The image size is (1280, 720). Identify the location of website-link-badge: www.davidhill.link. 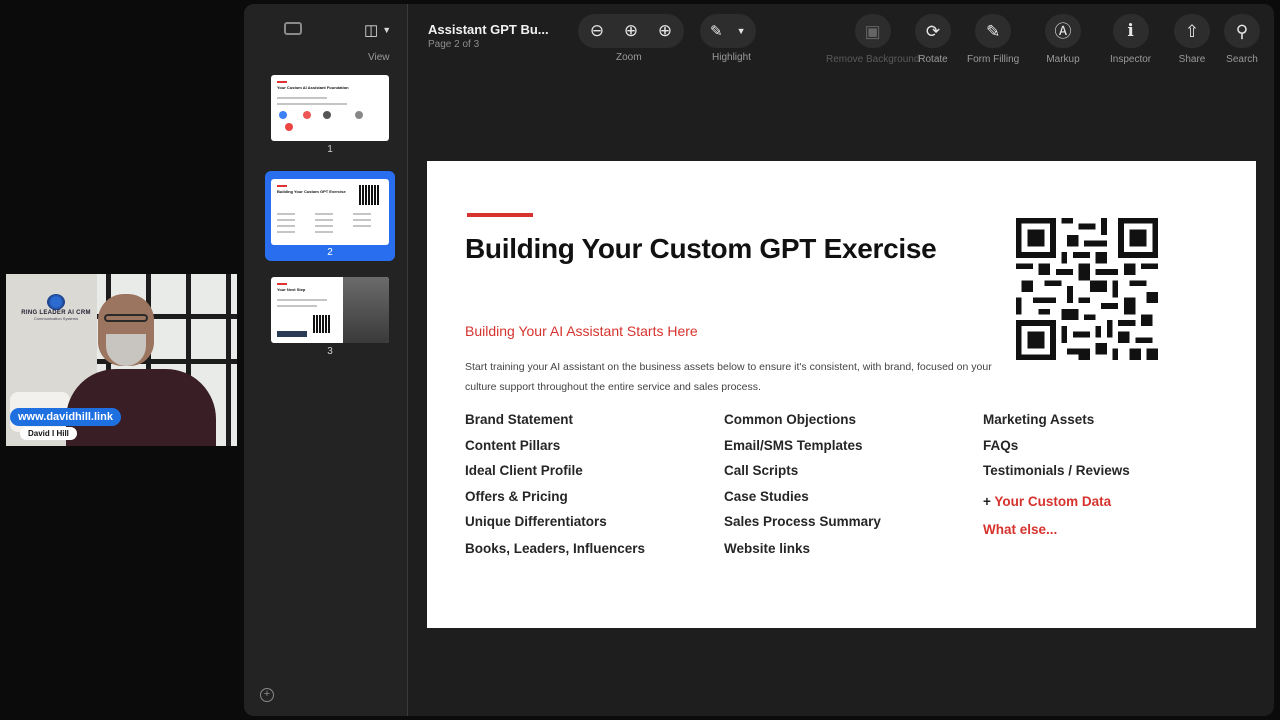
(65, 417).